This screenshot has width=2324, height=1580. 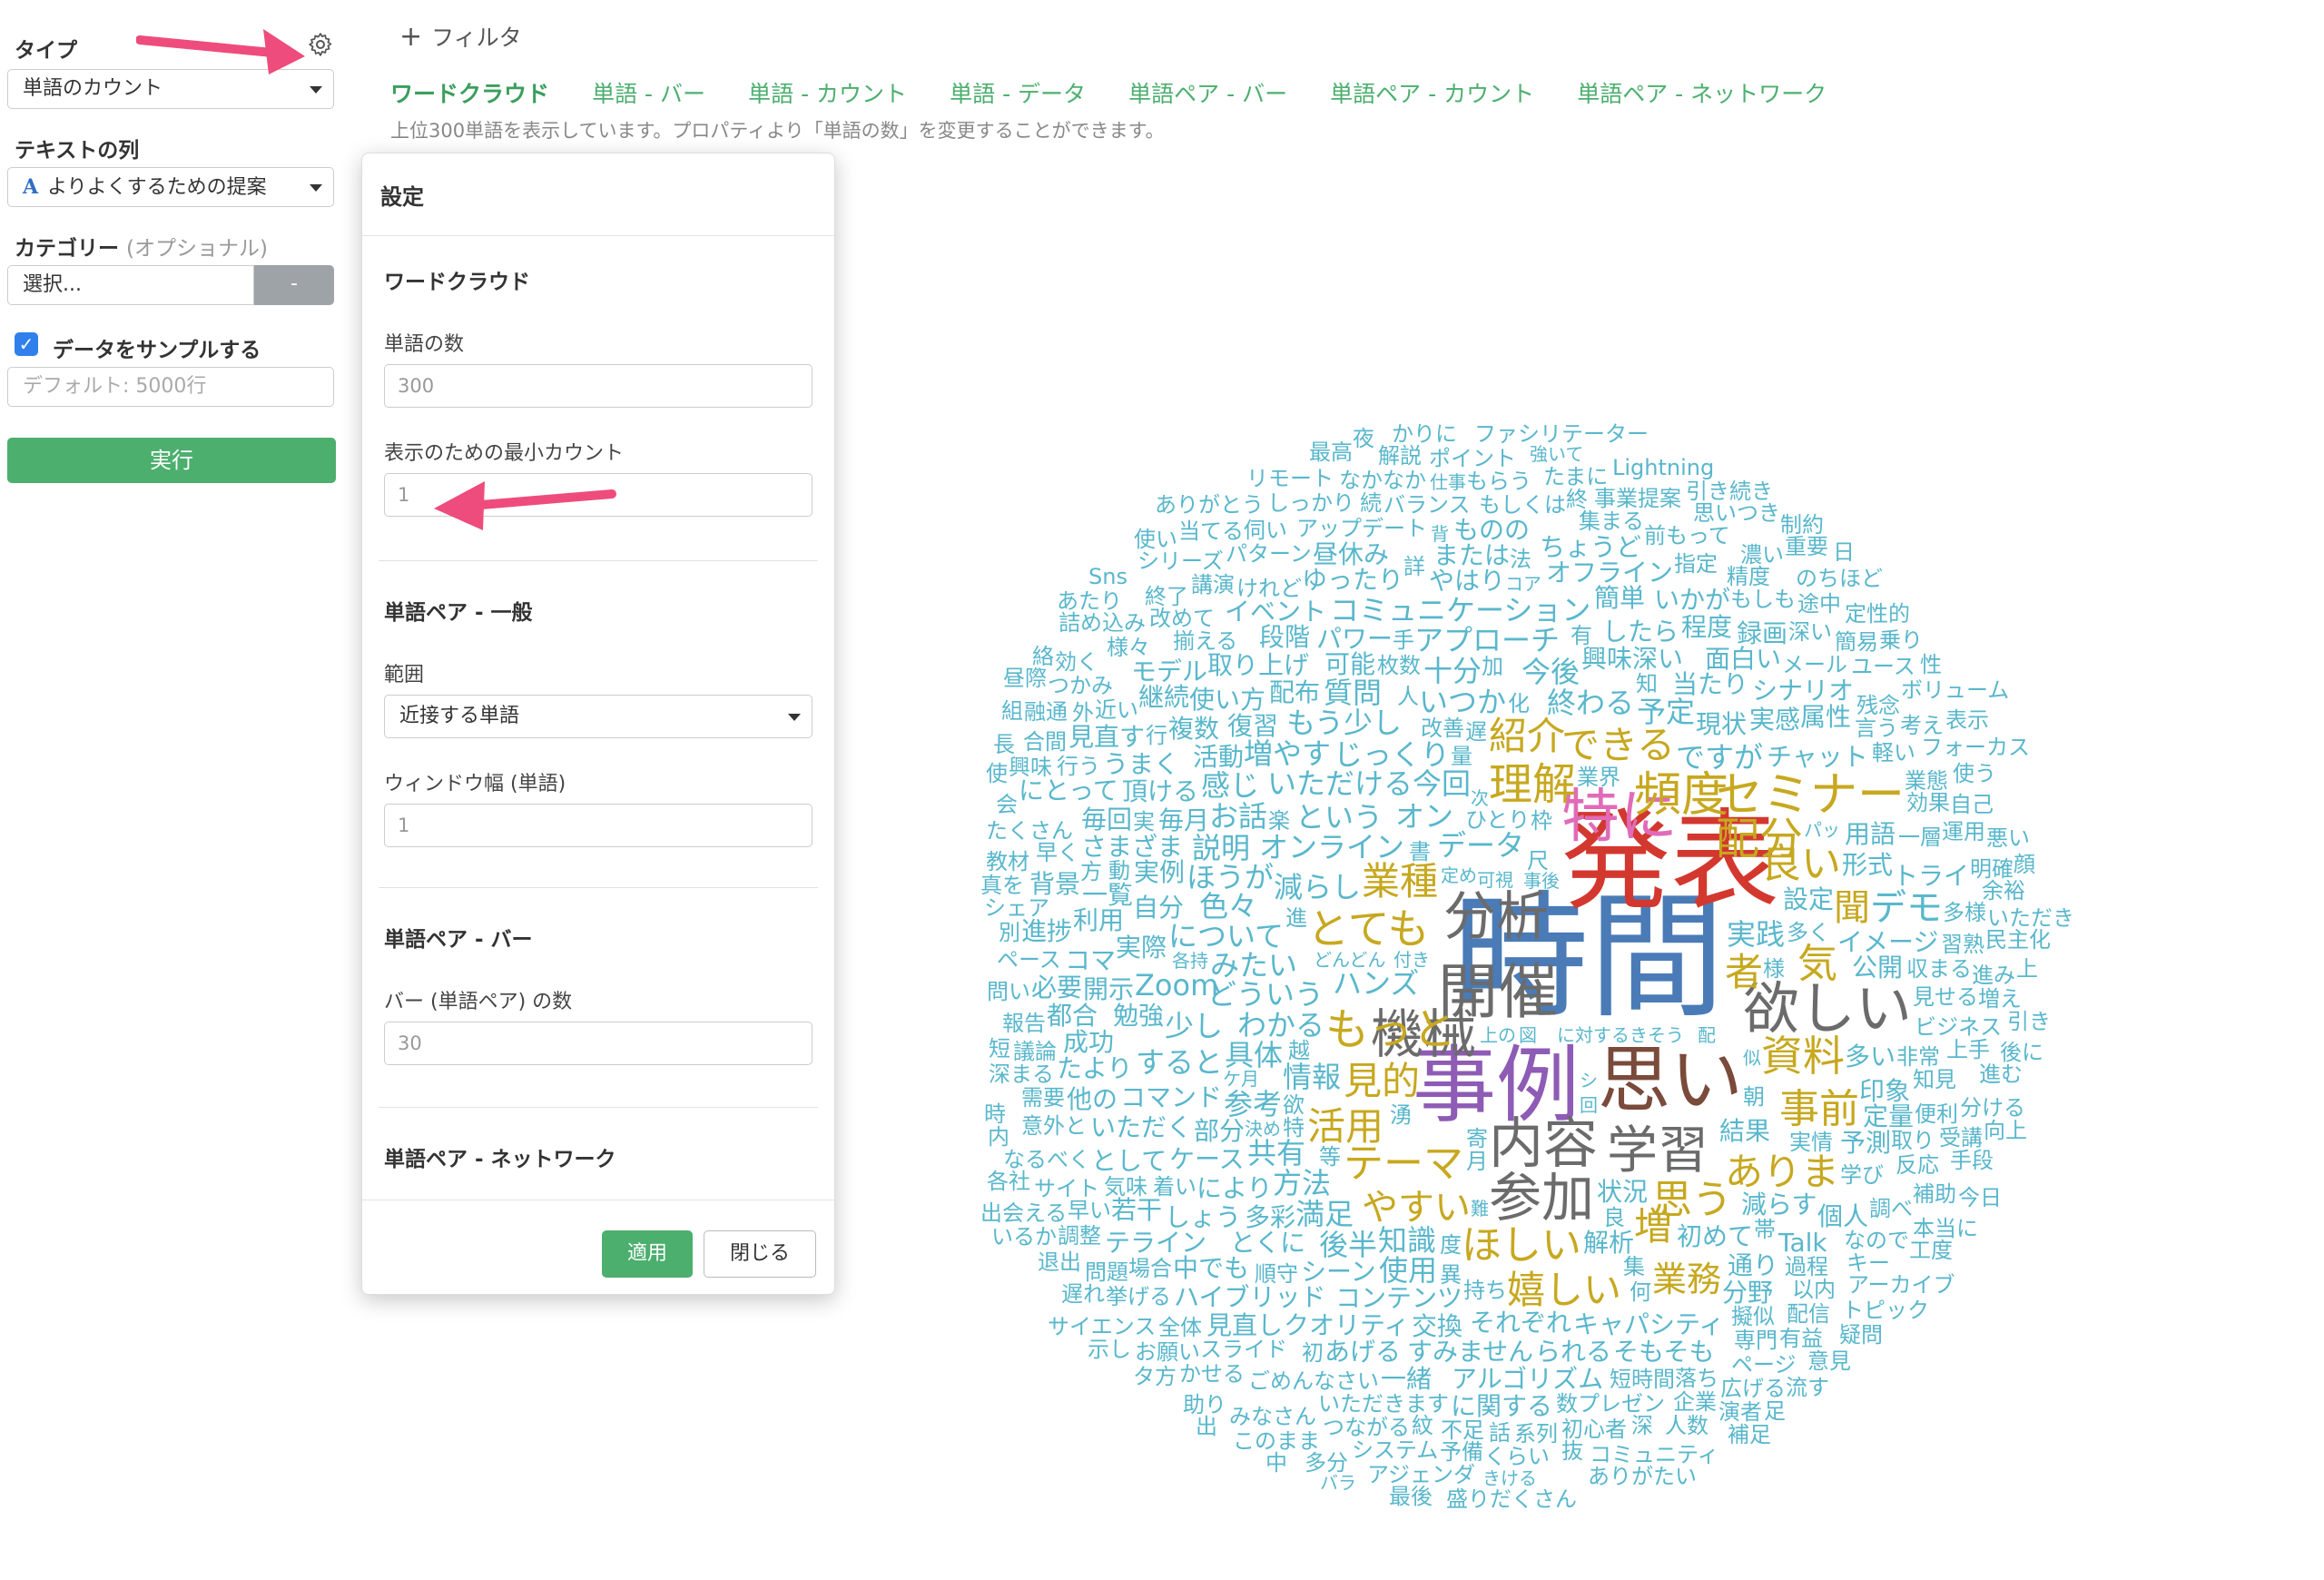 I want to click on wordcloud-word: 便利, so click(x=1936, y=1114).